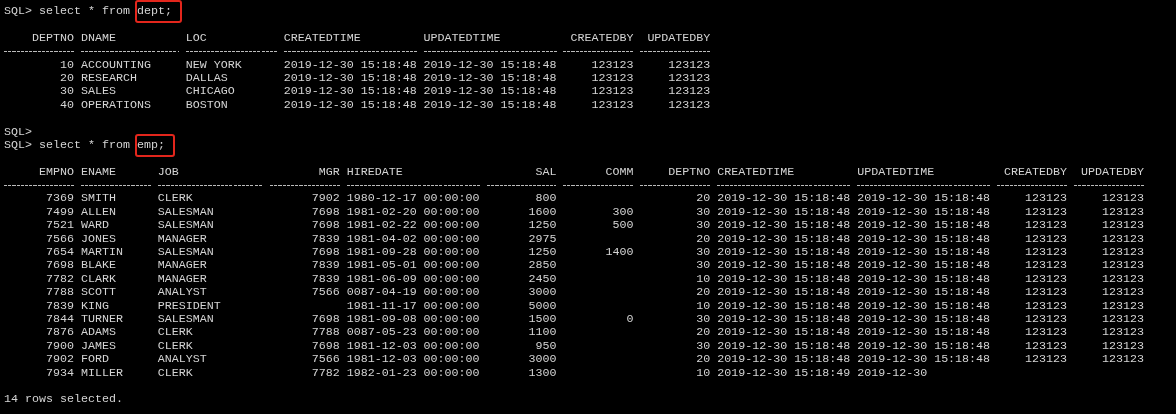 This screenshot has width=1176, height=414. I want to click on table-cell-text: 7499, so click(59, 212).